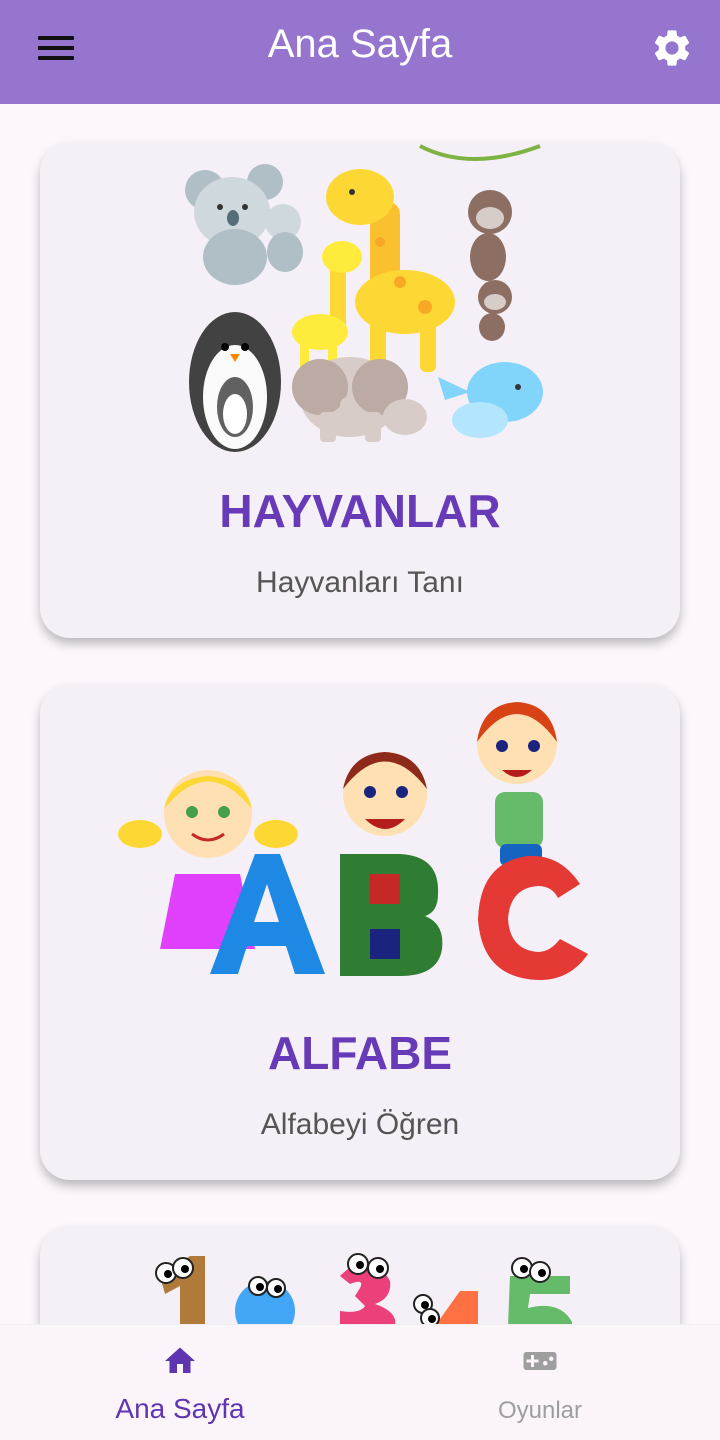  Describe the element at coordinates (360, 1124) in the screenshot. I see `card-subtitle: Alfabeyi Öğren` at that location.